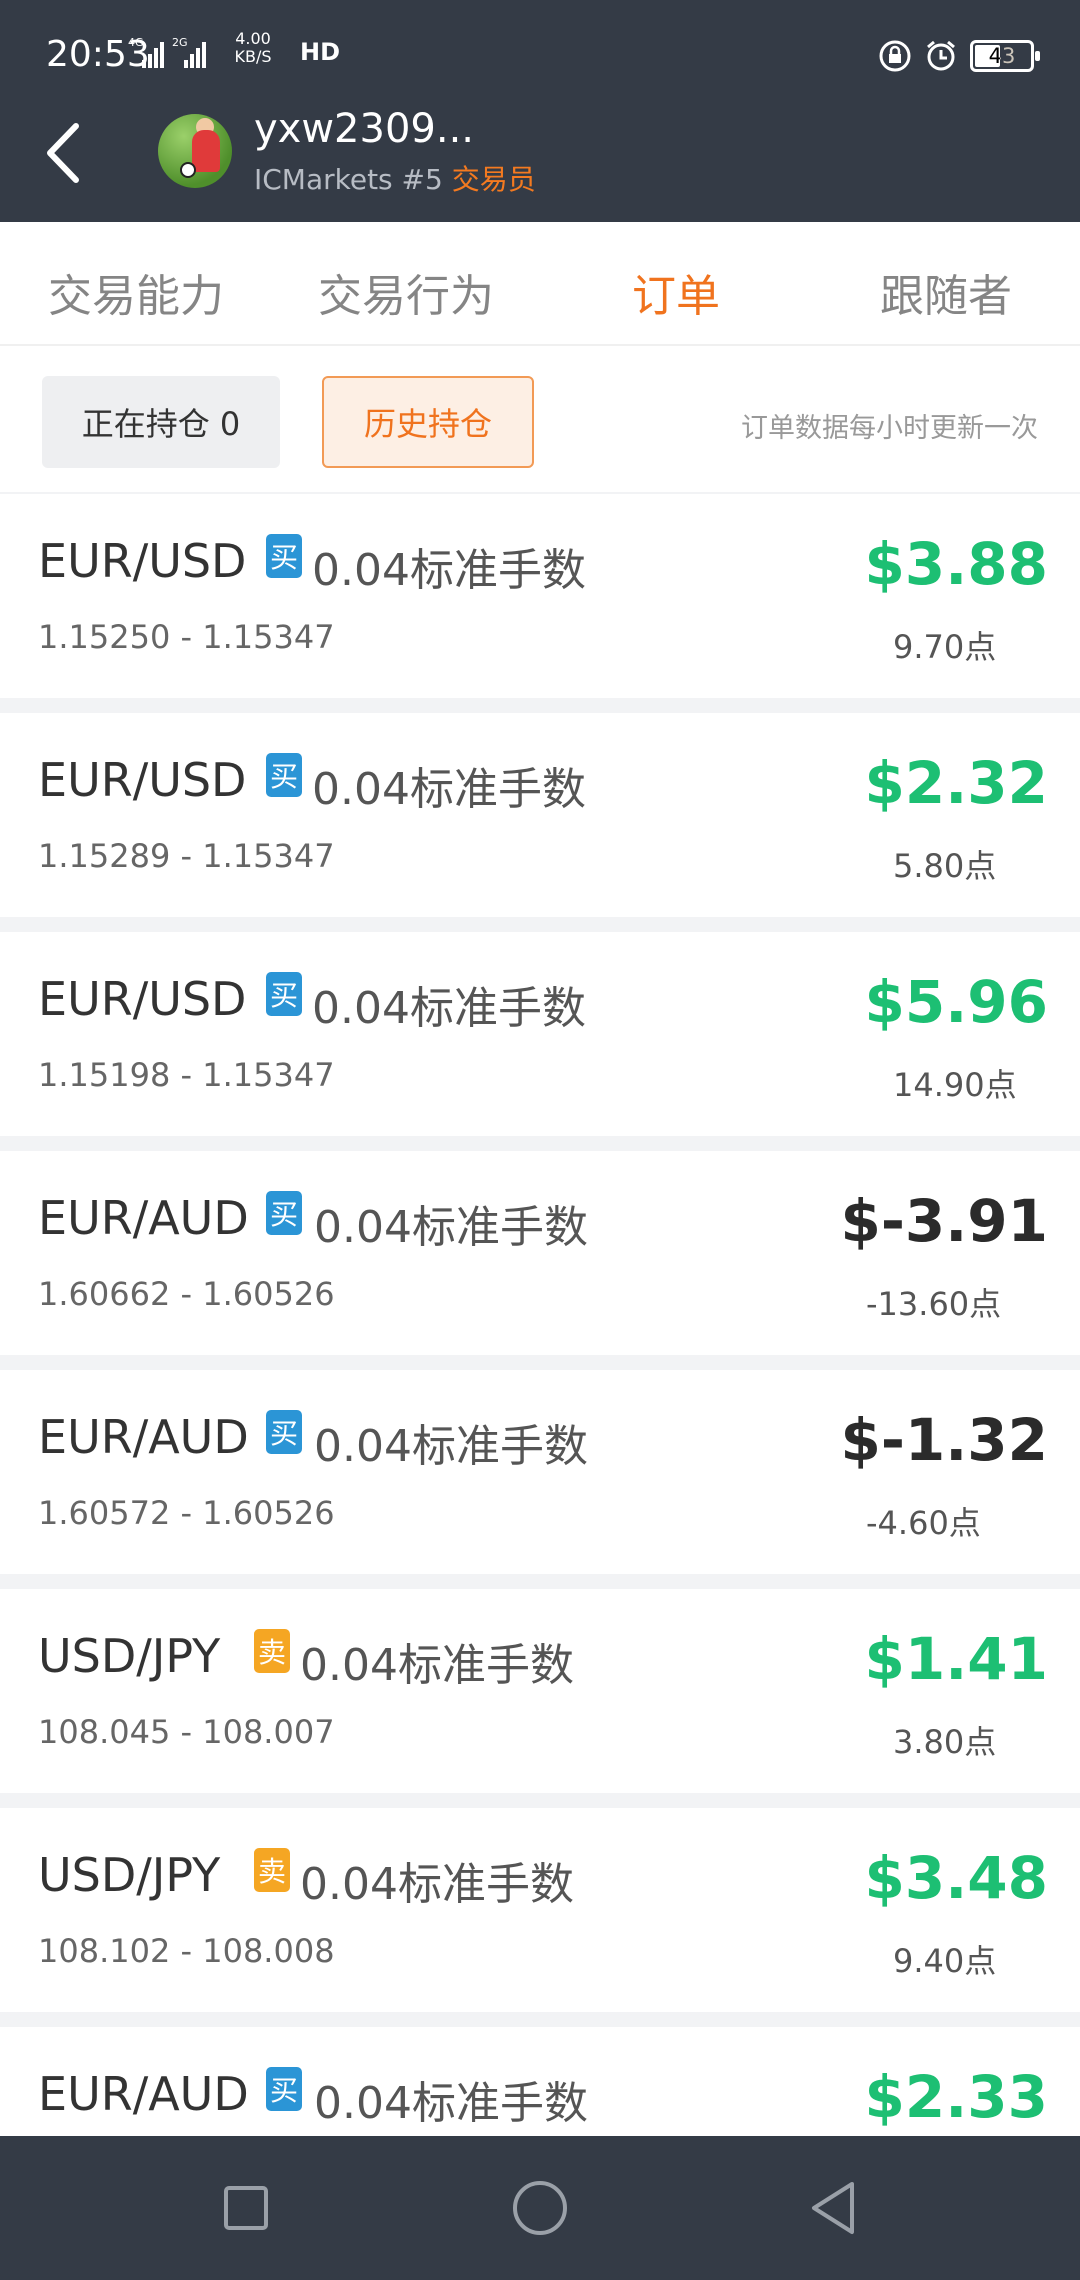  What do you see at coordinates (955, 1085) in the screenshot?
I see `profit-points: 14.90点` at bounding box center [955, 1085].